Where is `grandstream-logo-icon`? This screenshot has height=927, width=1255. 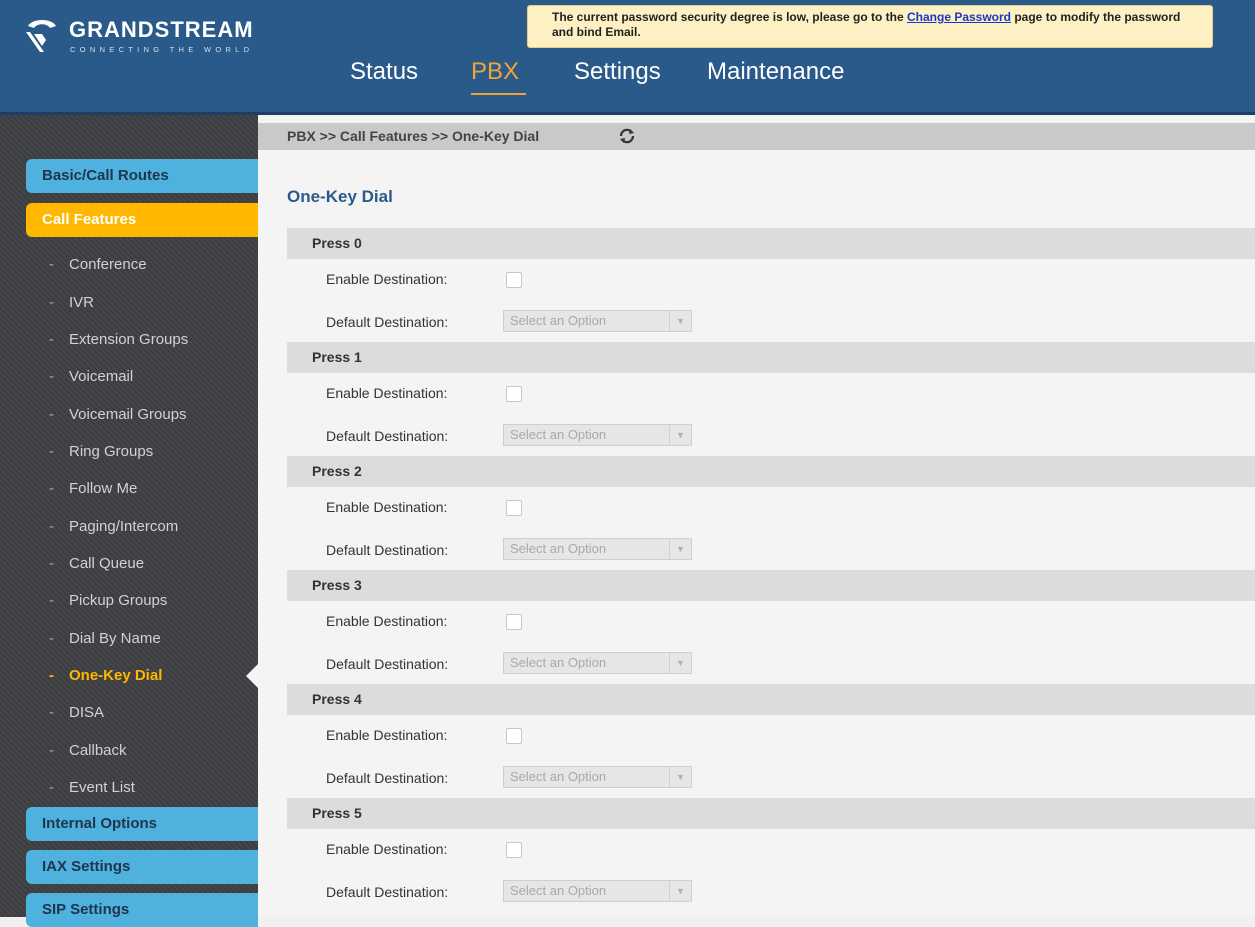
grandstream-logo-icon is located at coordinates (41, 36).